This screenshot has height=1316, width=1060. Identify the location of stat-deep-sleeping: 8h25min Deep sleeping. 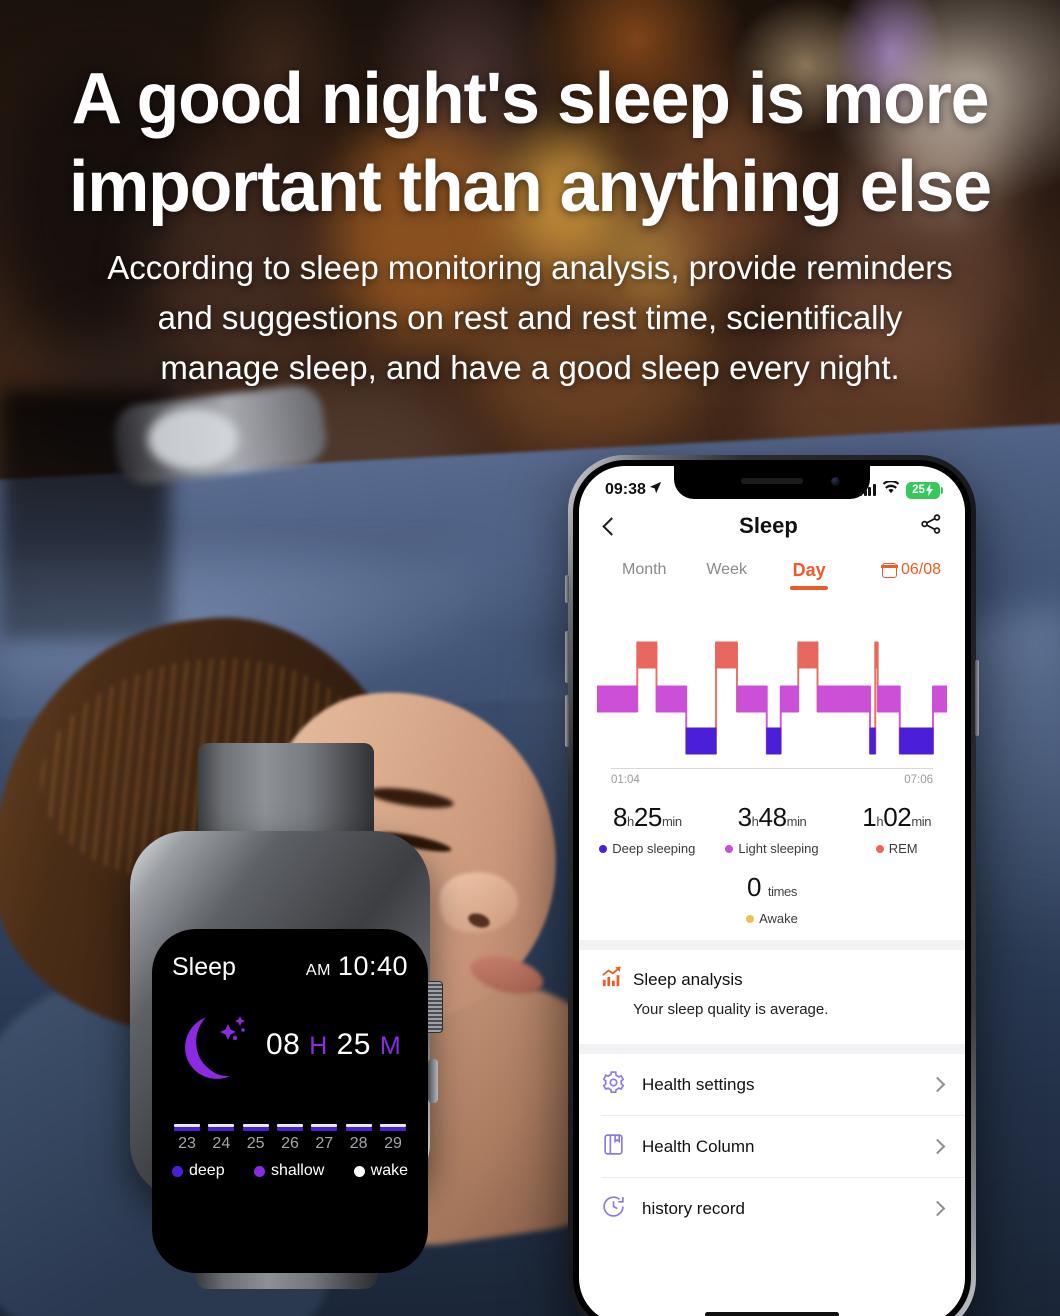
(647, 829).